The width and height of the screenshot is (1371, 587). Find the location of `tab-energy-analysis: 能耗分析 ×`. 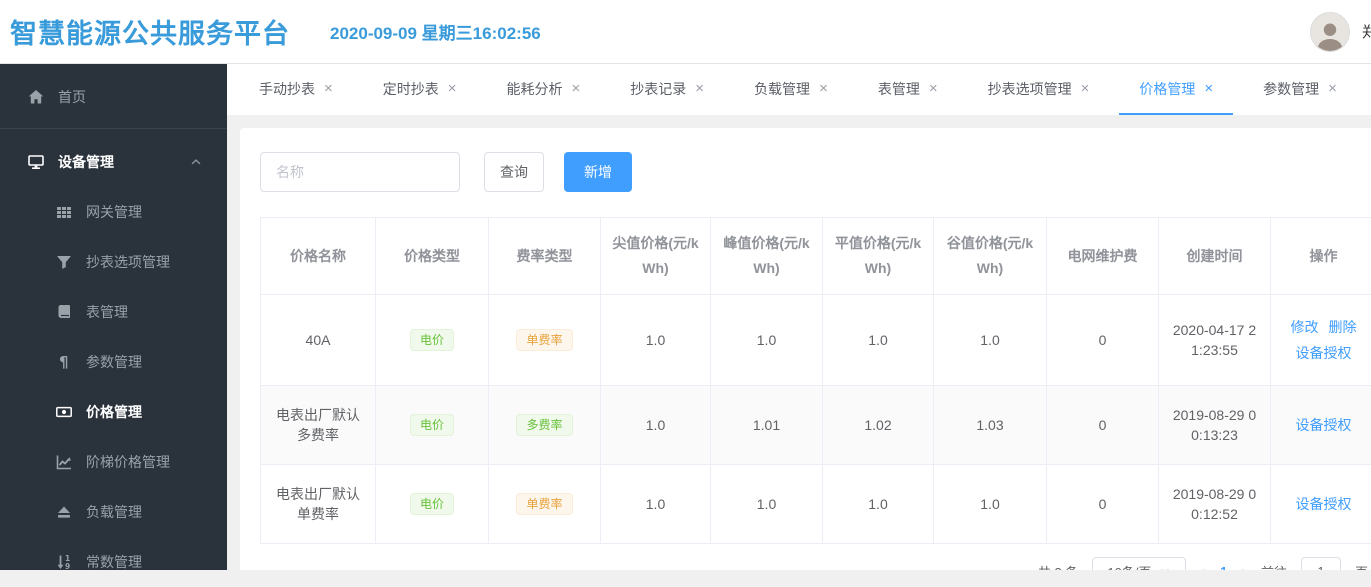

tab-energy-analysis: 能耗分析 × is located at coordinates (544, 89).